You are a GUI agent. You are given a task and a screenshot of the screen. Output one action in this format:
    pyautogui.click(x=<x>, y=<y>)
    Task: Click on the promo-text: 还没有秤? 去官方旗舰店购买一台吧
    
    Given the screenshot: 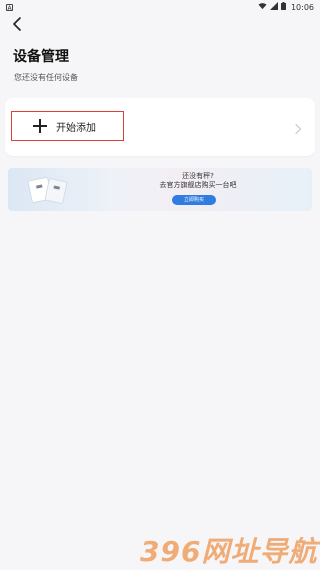 What is the action you would take?
    pyautogui.click(x=160, y=181)
    